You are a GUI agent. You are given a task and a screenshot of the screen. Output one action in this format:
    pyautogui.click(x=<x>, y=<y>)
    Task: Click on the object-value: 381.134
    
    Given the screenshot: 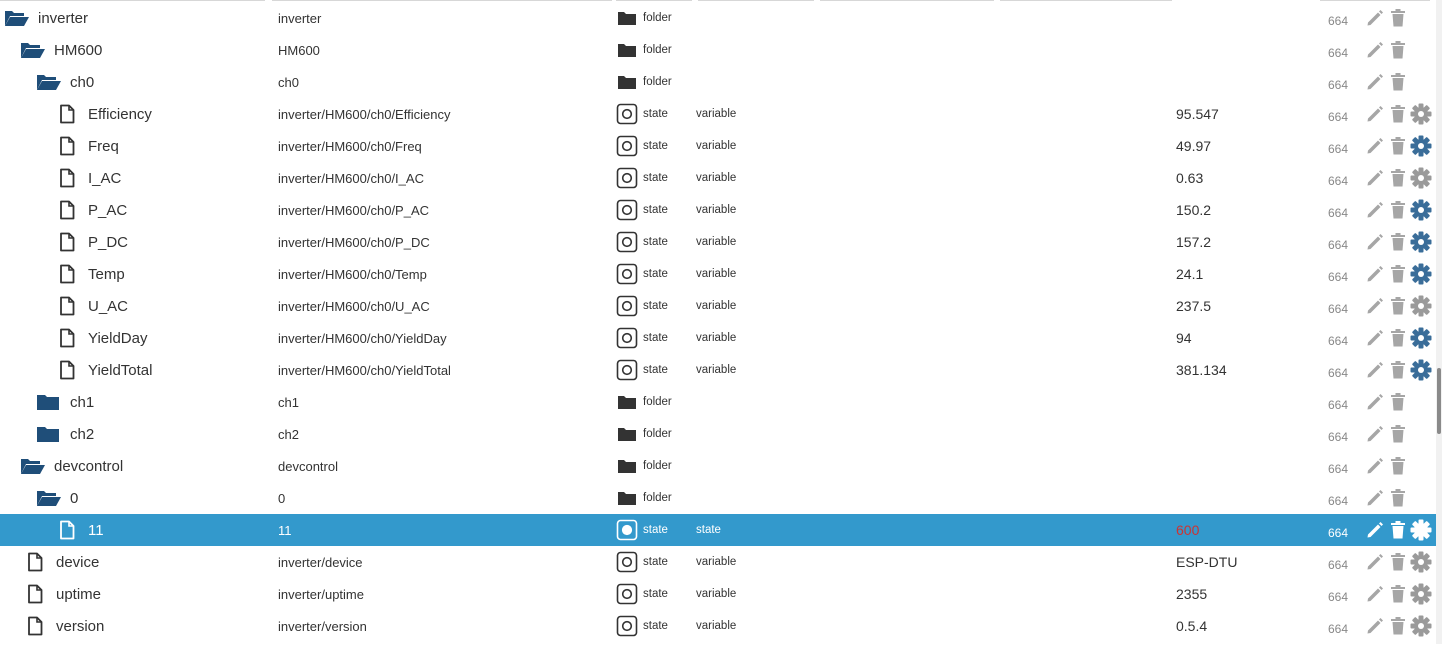 What is the action you would take?
    pyautogui.click(x=1201, y=370)
    